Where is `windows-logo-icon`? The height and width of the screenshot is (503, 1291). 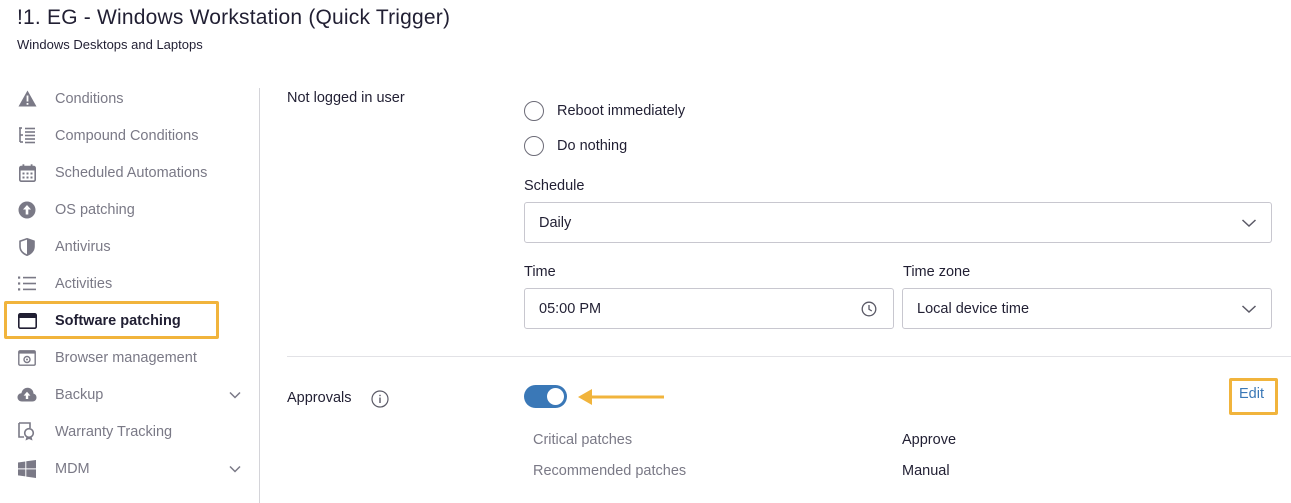 windows-logo-icon is located at coordinates (27, 469).